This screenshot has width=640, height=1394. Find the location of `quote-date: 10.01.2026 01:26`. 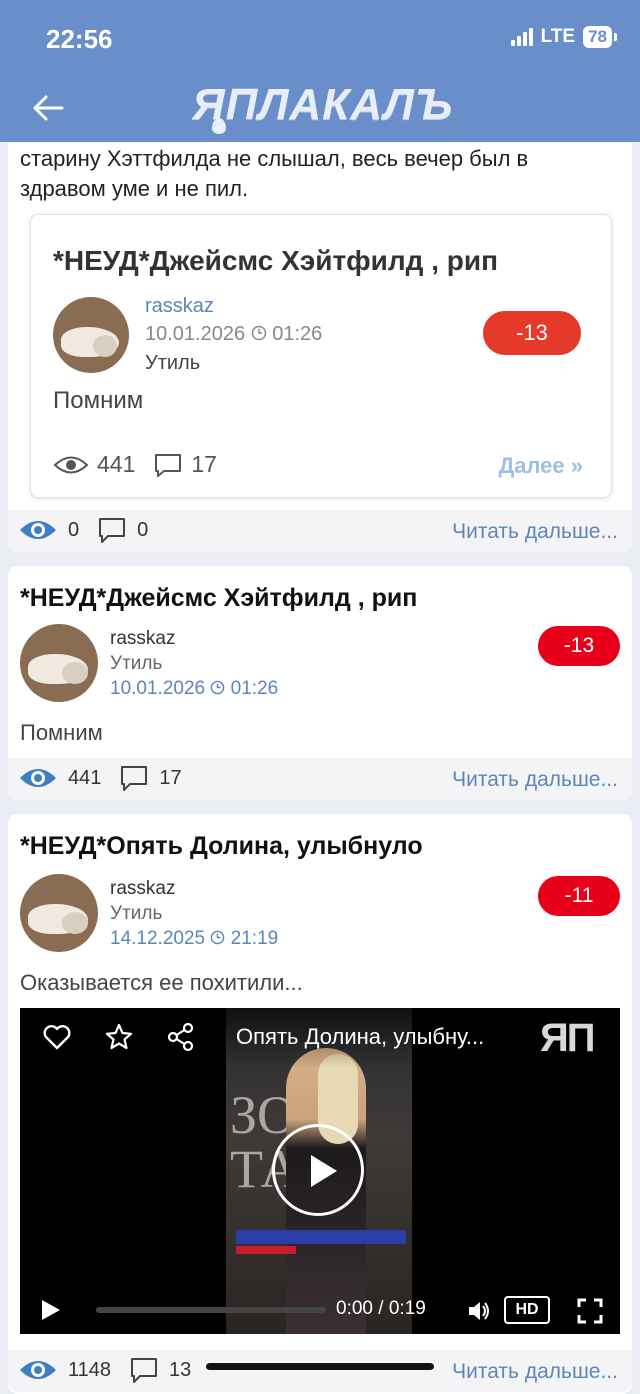

quote-date: 10.01.2026 01:26 is located at coordinates (234, 334).